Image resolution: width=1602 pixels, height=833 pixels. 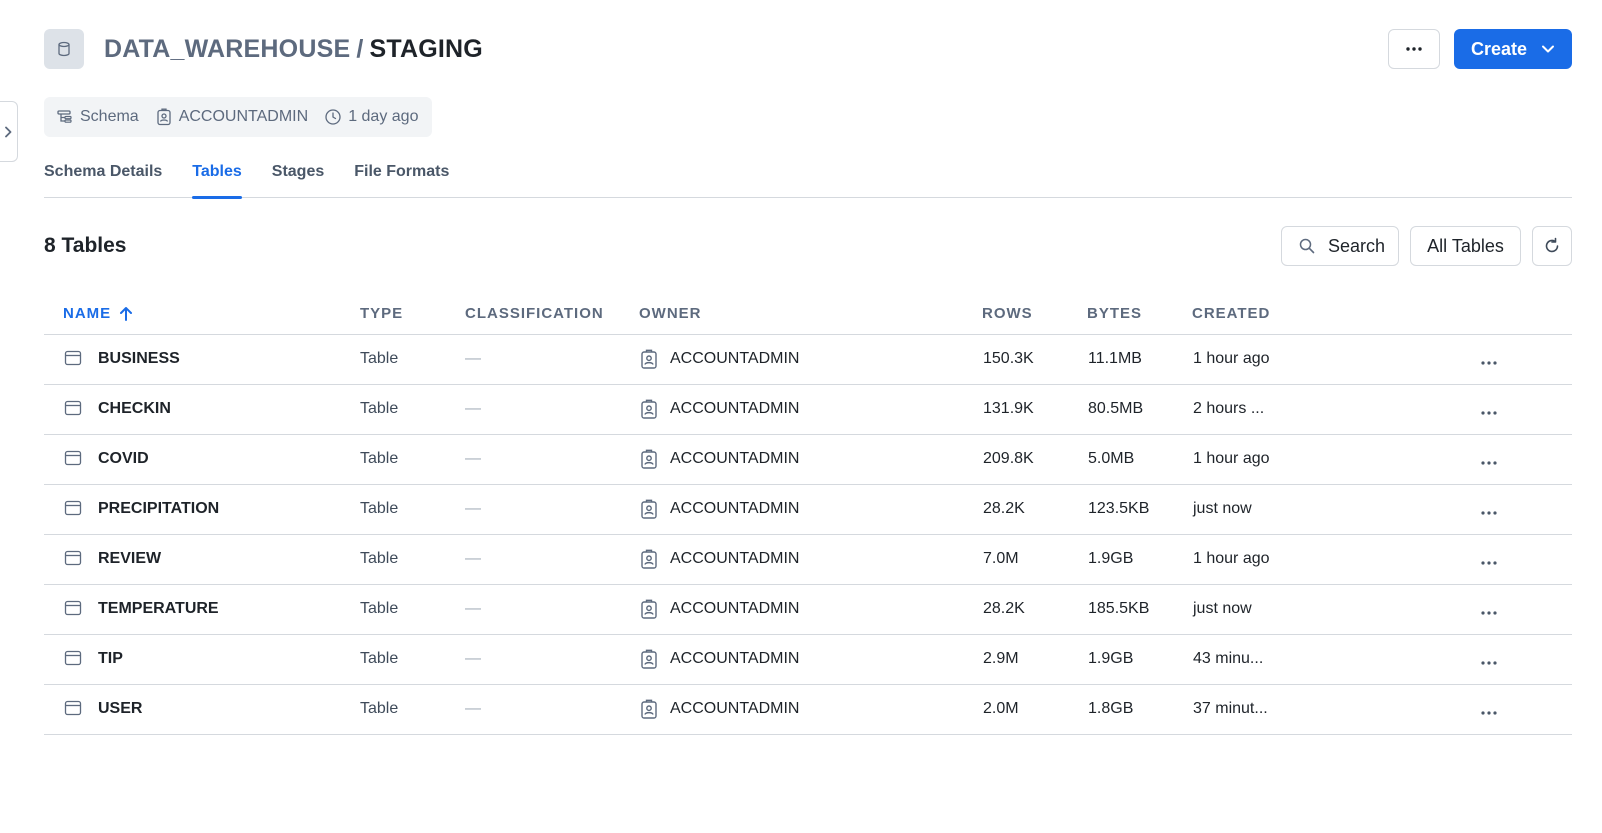 I want to click on breadcrumb-schema: STAGING, so click(x=426, y=48).